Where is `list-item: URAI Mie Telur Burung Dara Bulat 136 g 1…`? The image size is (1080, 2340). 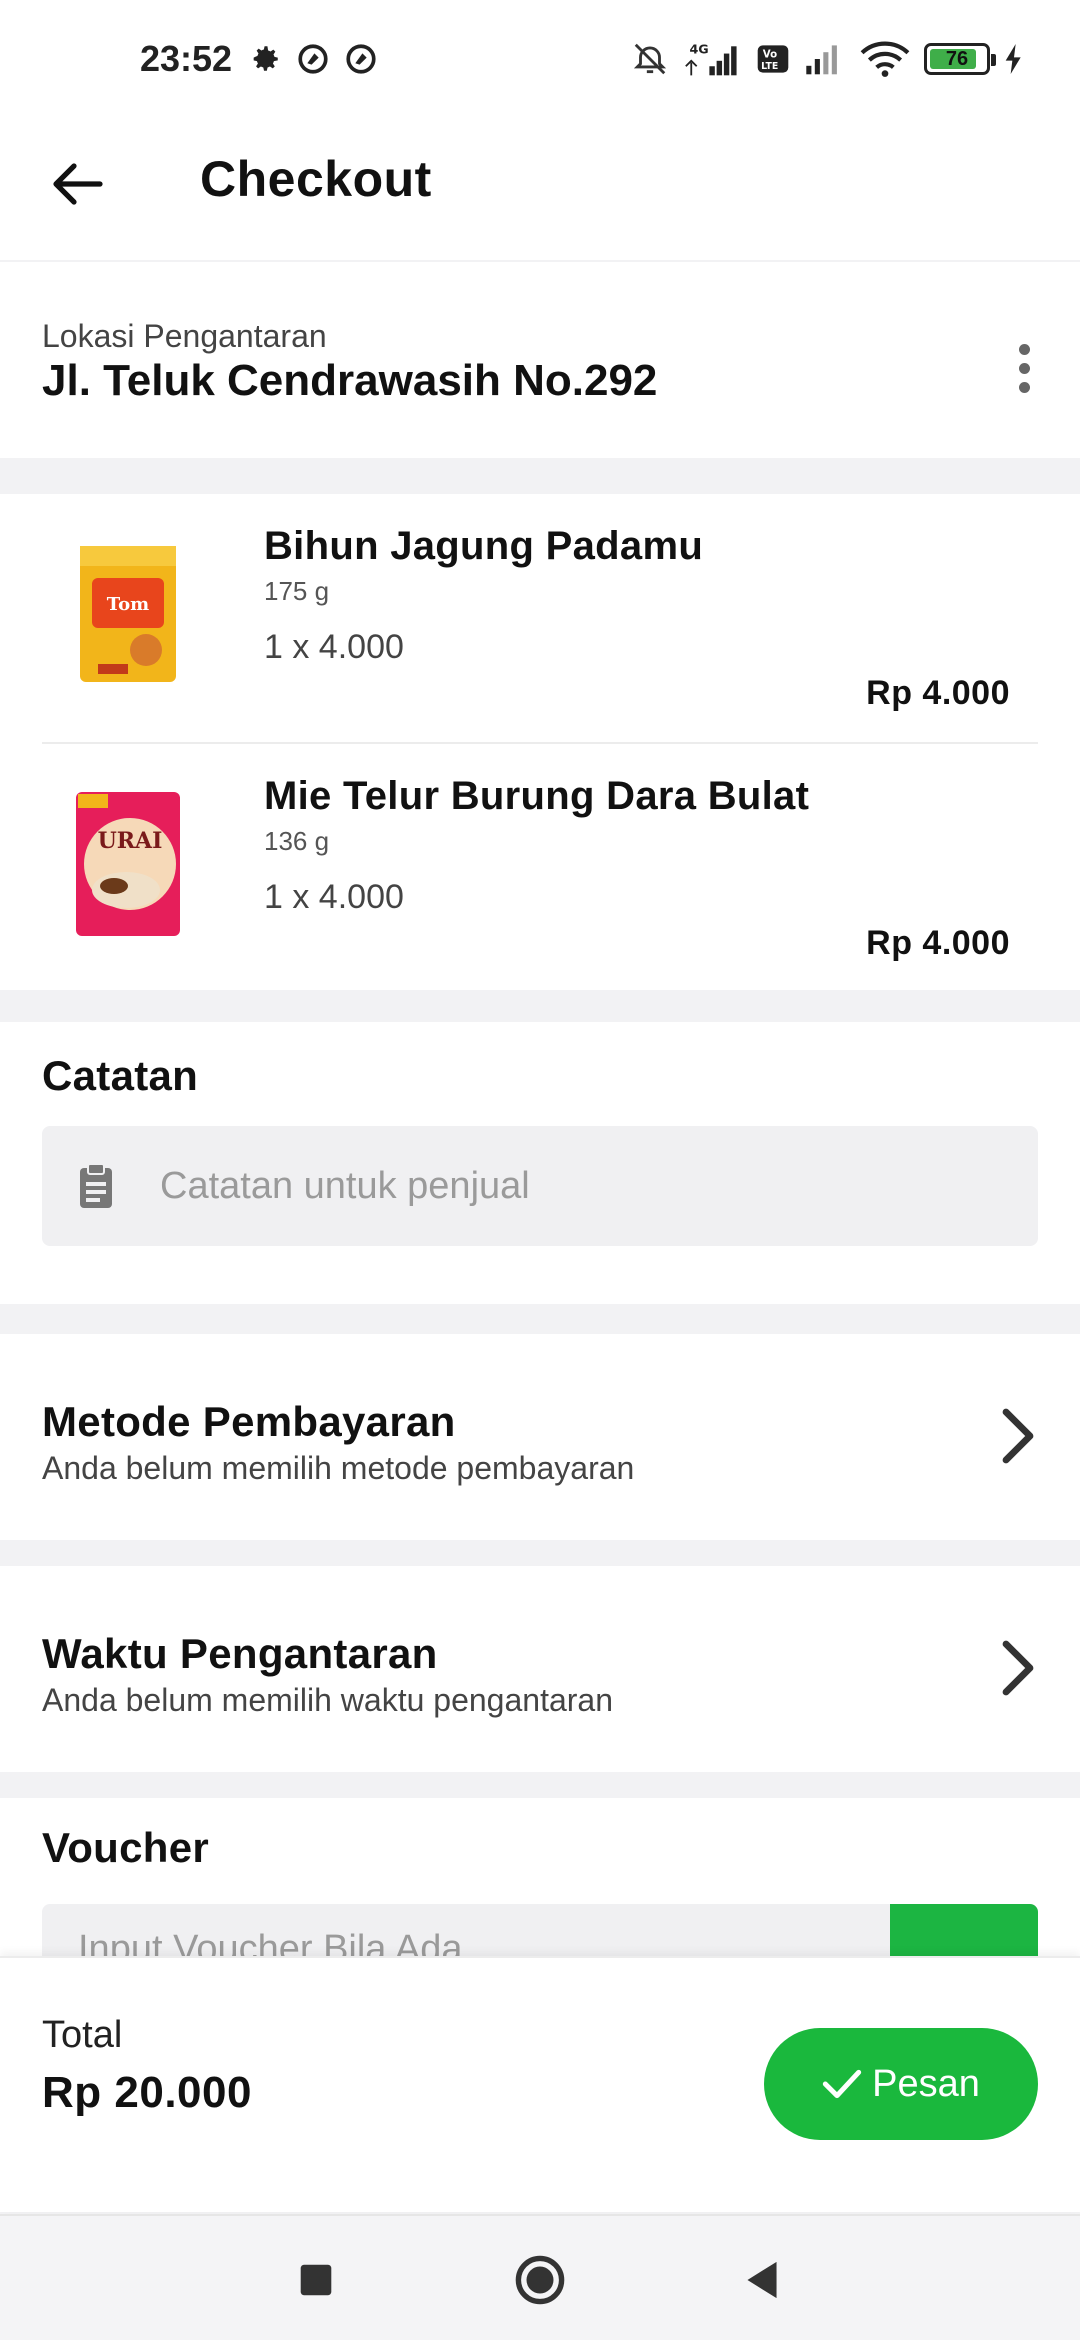
list-item: URAI Mie Telur Burung Dara Bulat 136 g 1… is located at coordinates (540, 866).